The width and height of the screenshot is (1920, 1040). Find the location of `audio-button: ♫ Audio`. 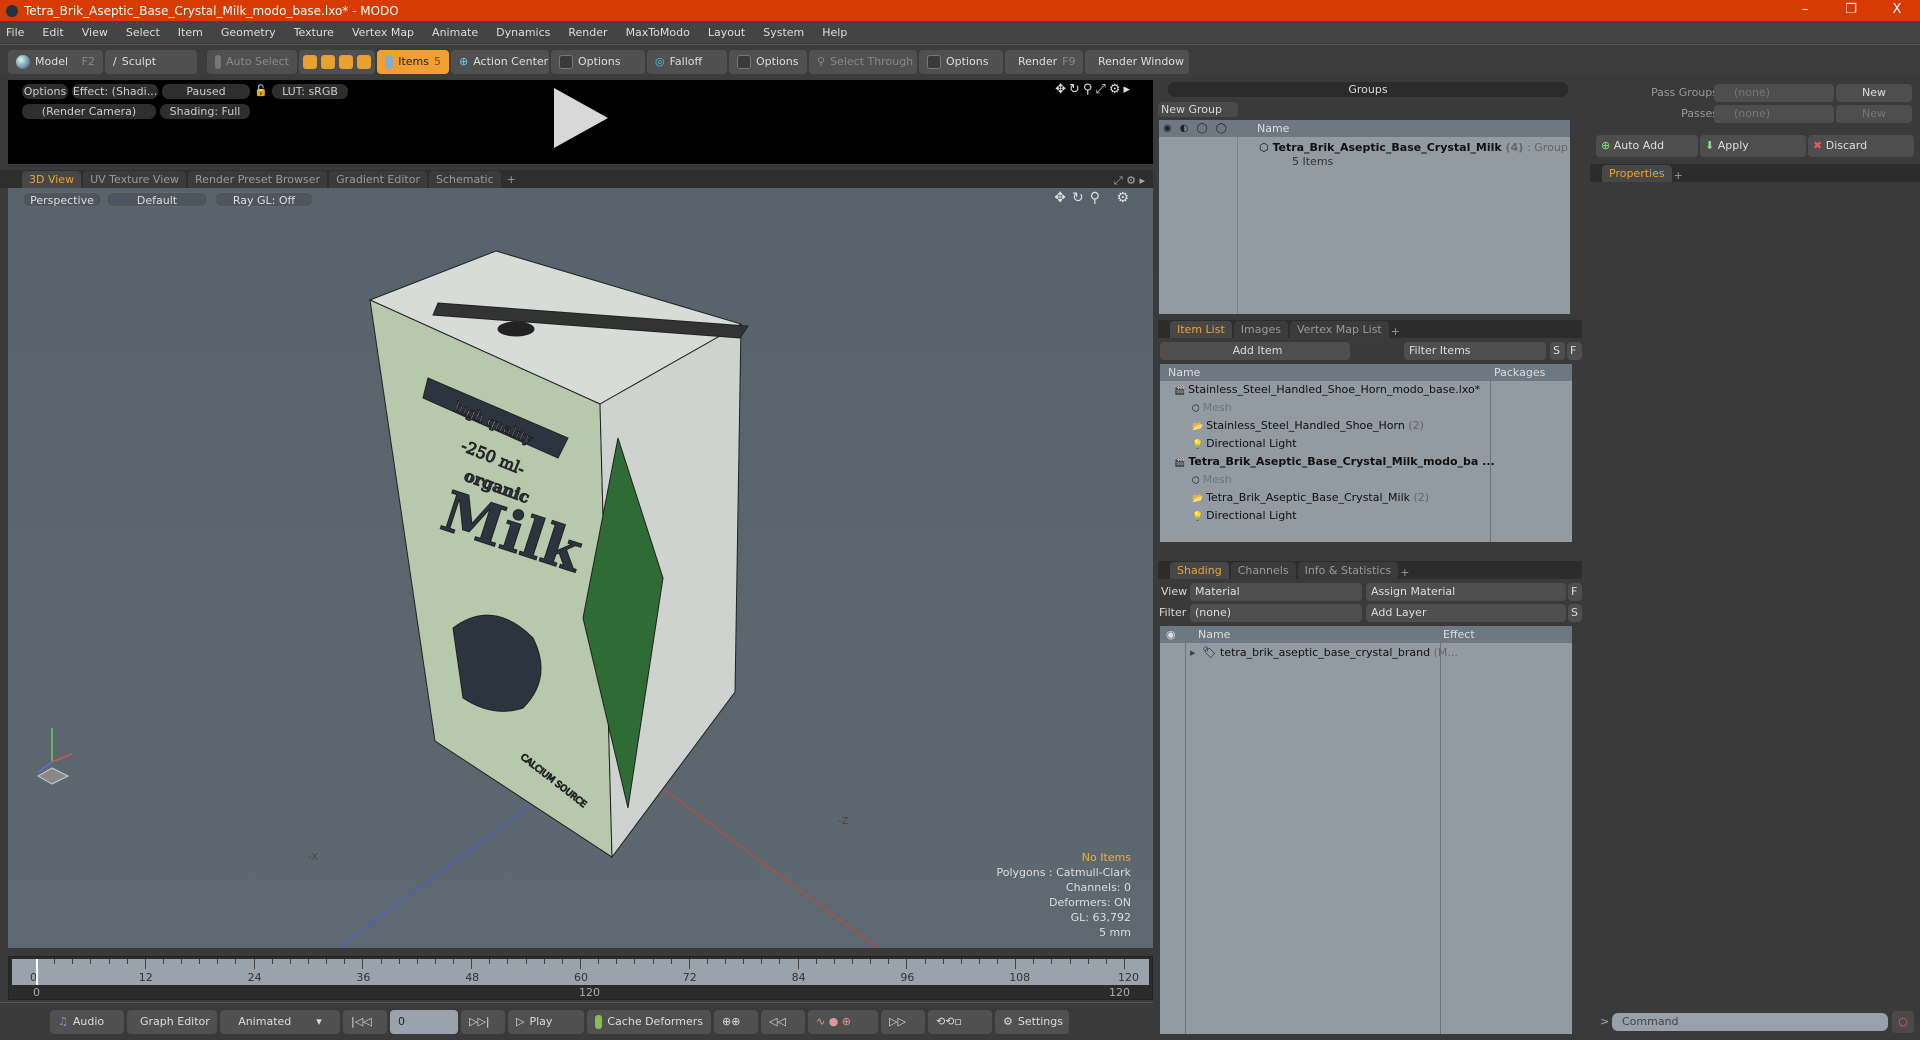

audio-button: ♫ Audio is located at coordinates (87, 1021).